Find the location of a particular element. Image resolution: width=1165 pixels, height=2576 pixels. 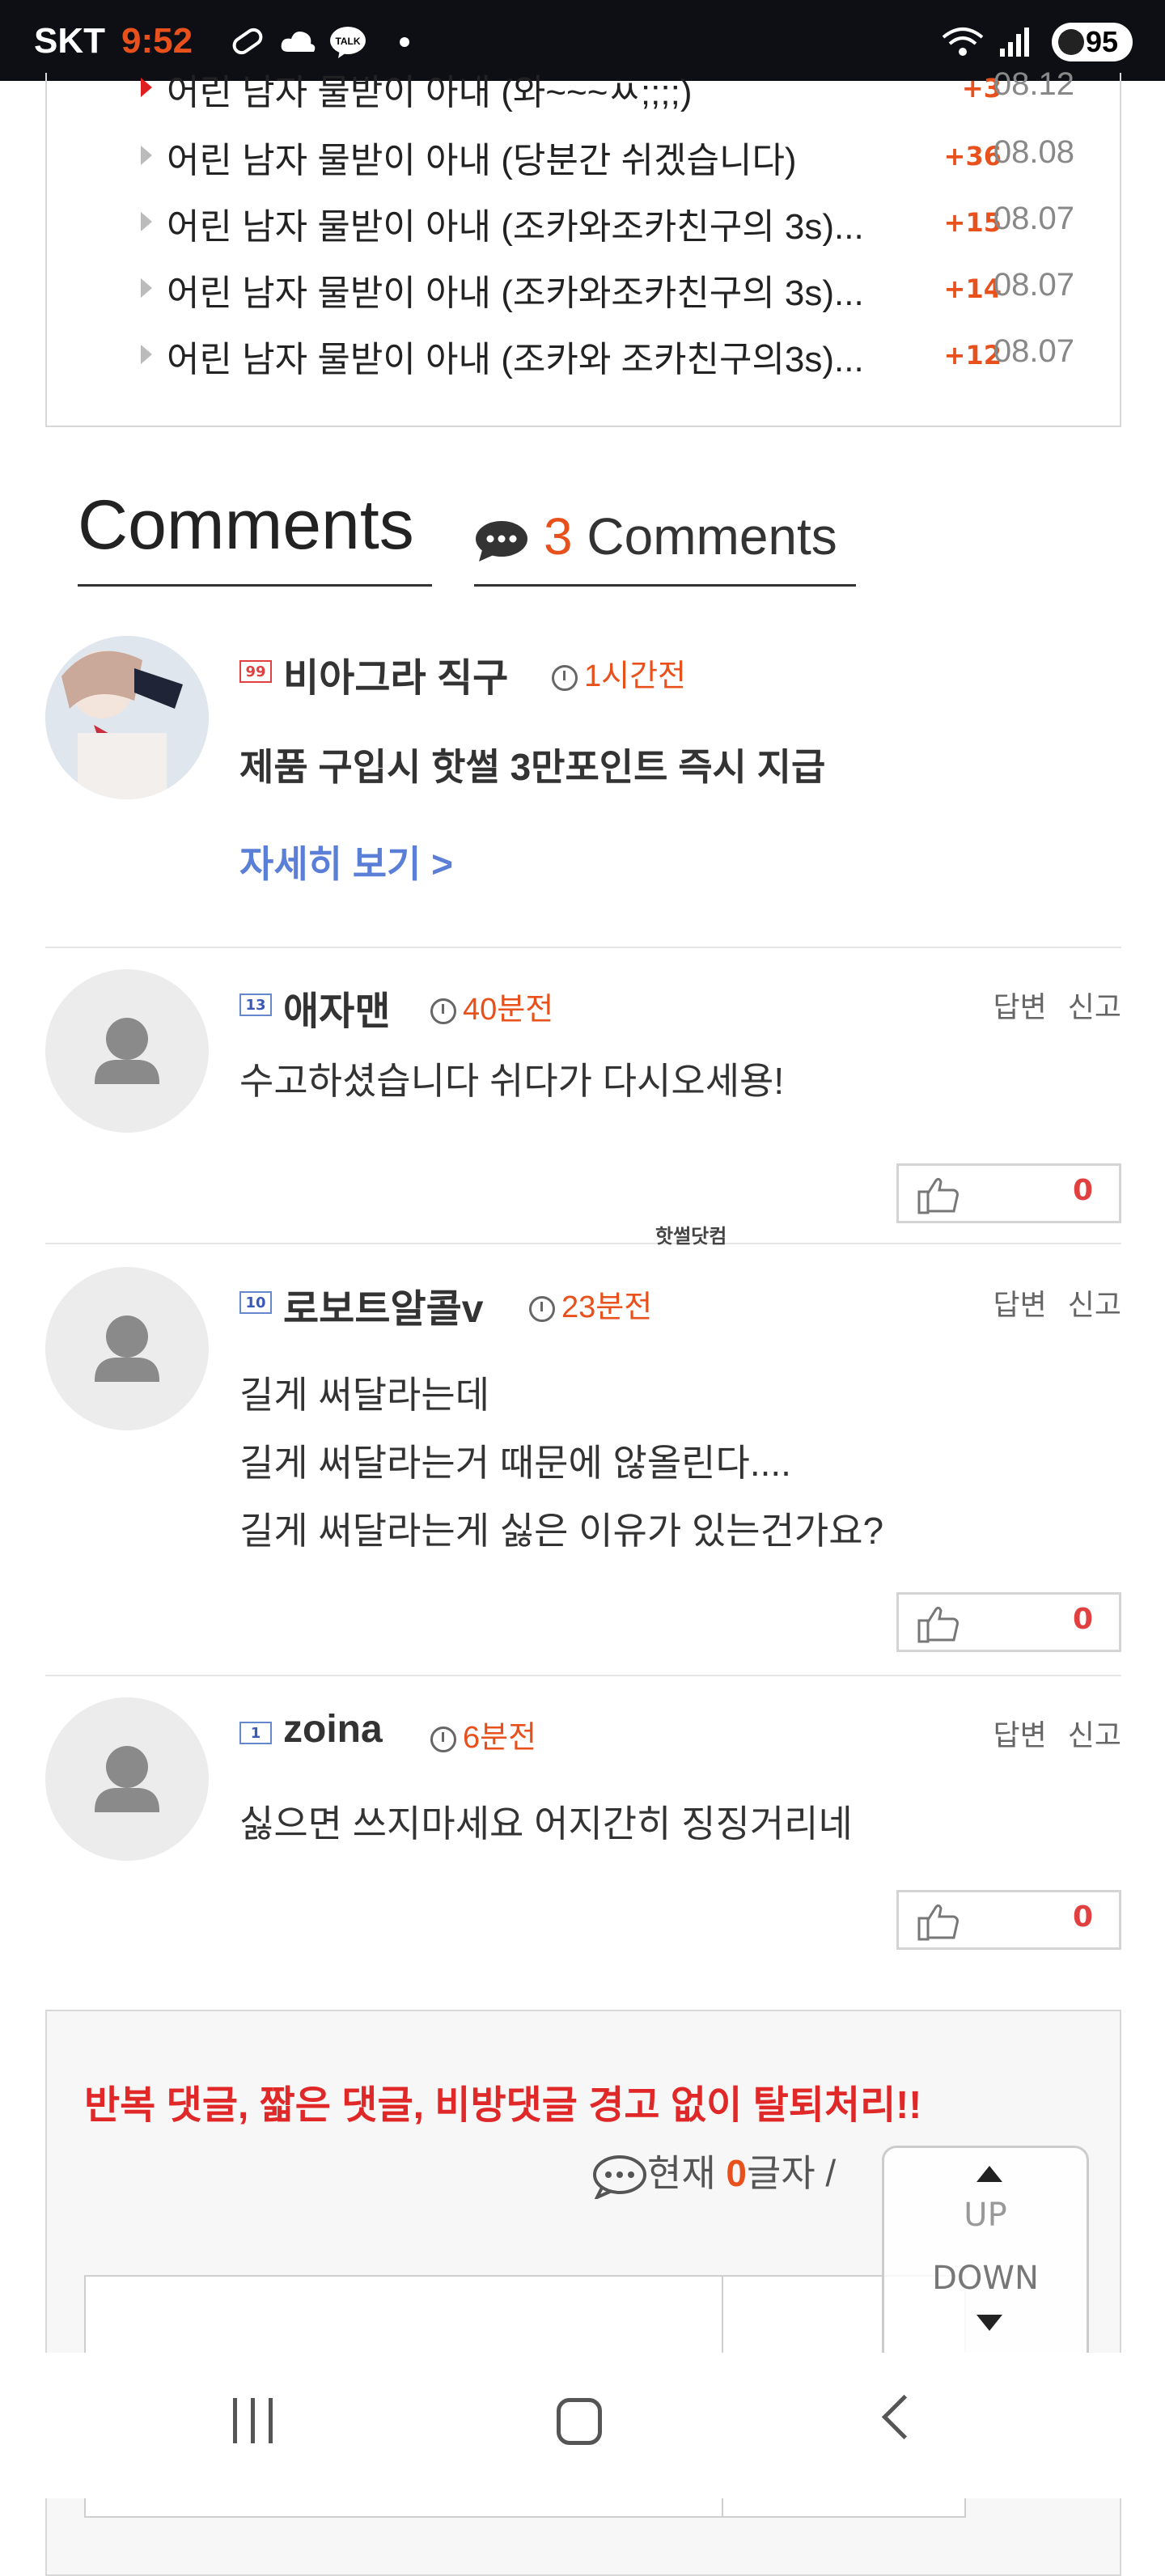

system-navigation-bar is located at coordinates (583, 2425).